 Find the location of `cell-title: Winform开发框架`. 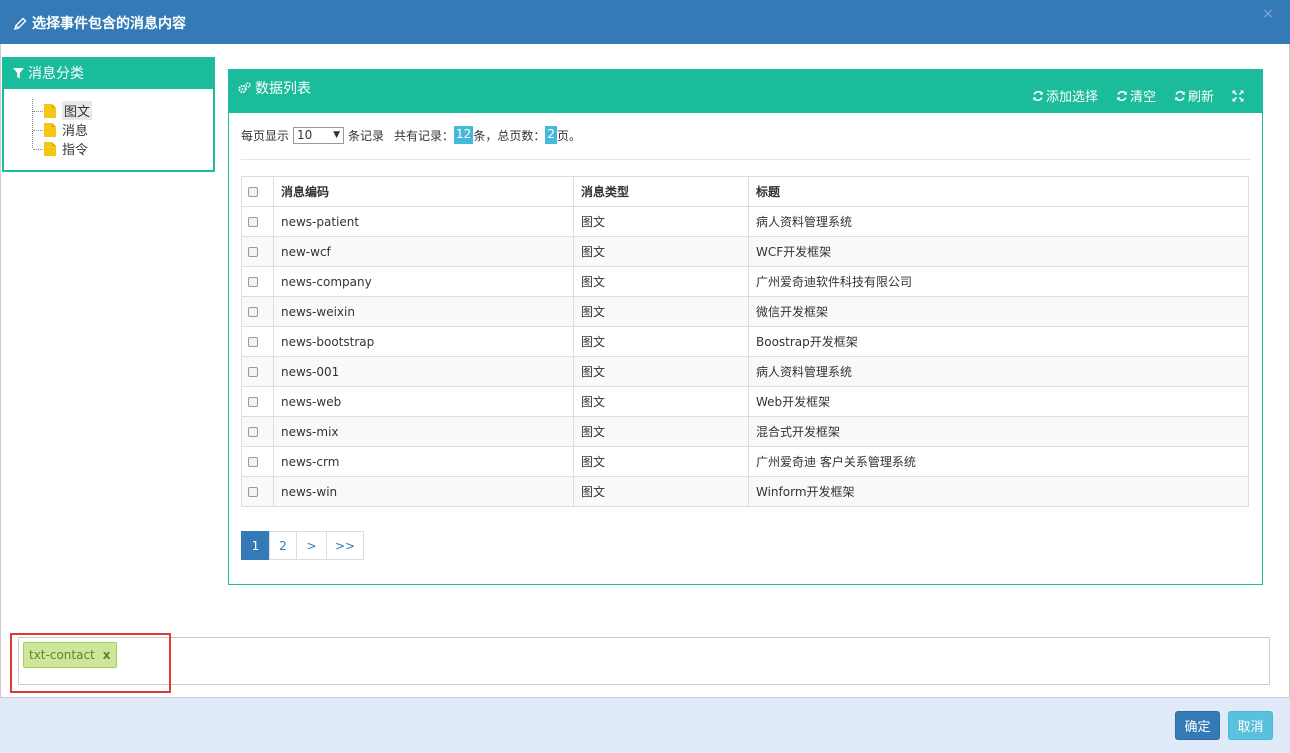

cell-title: Winform开发框架 is located at coordinates (998, 491).